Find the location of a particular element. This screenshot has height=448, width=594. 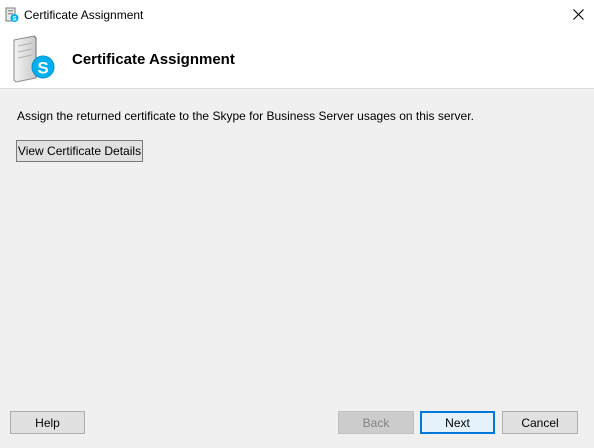

page-title: Certificate Assignment is located at coordinates (153, 59).